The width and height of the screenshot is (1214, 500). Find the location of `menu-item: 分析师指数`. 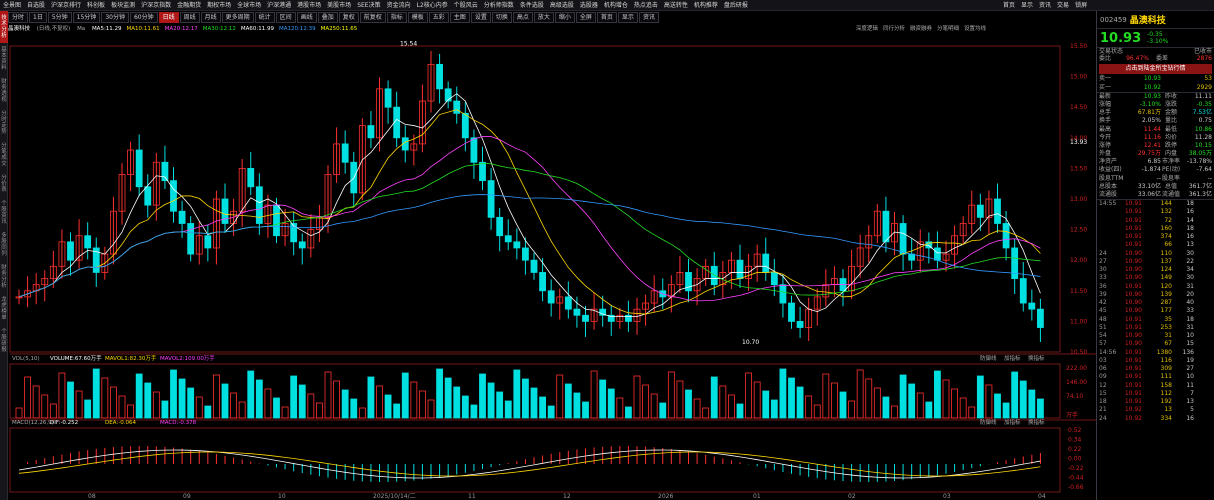

menu-item: 分析师指数 is located at coordinates (499, 5).